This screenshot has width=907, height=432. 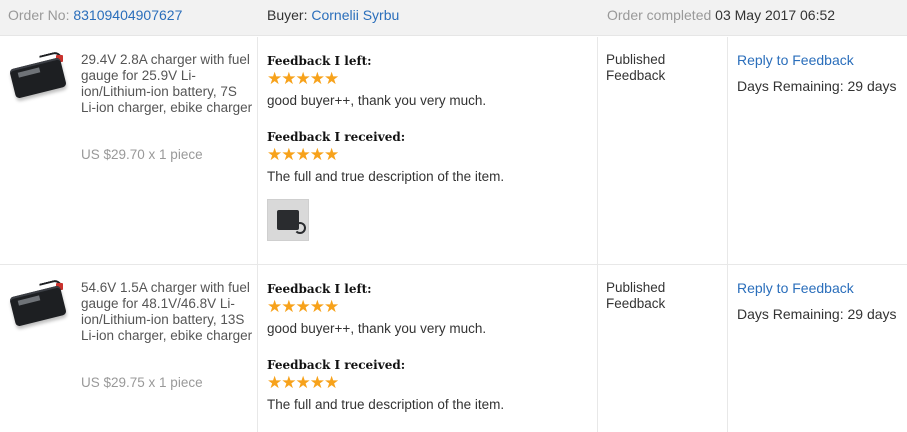 I want to click on order-completed-date: 03 May 2017 06:52, so click(x=775, y=15).